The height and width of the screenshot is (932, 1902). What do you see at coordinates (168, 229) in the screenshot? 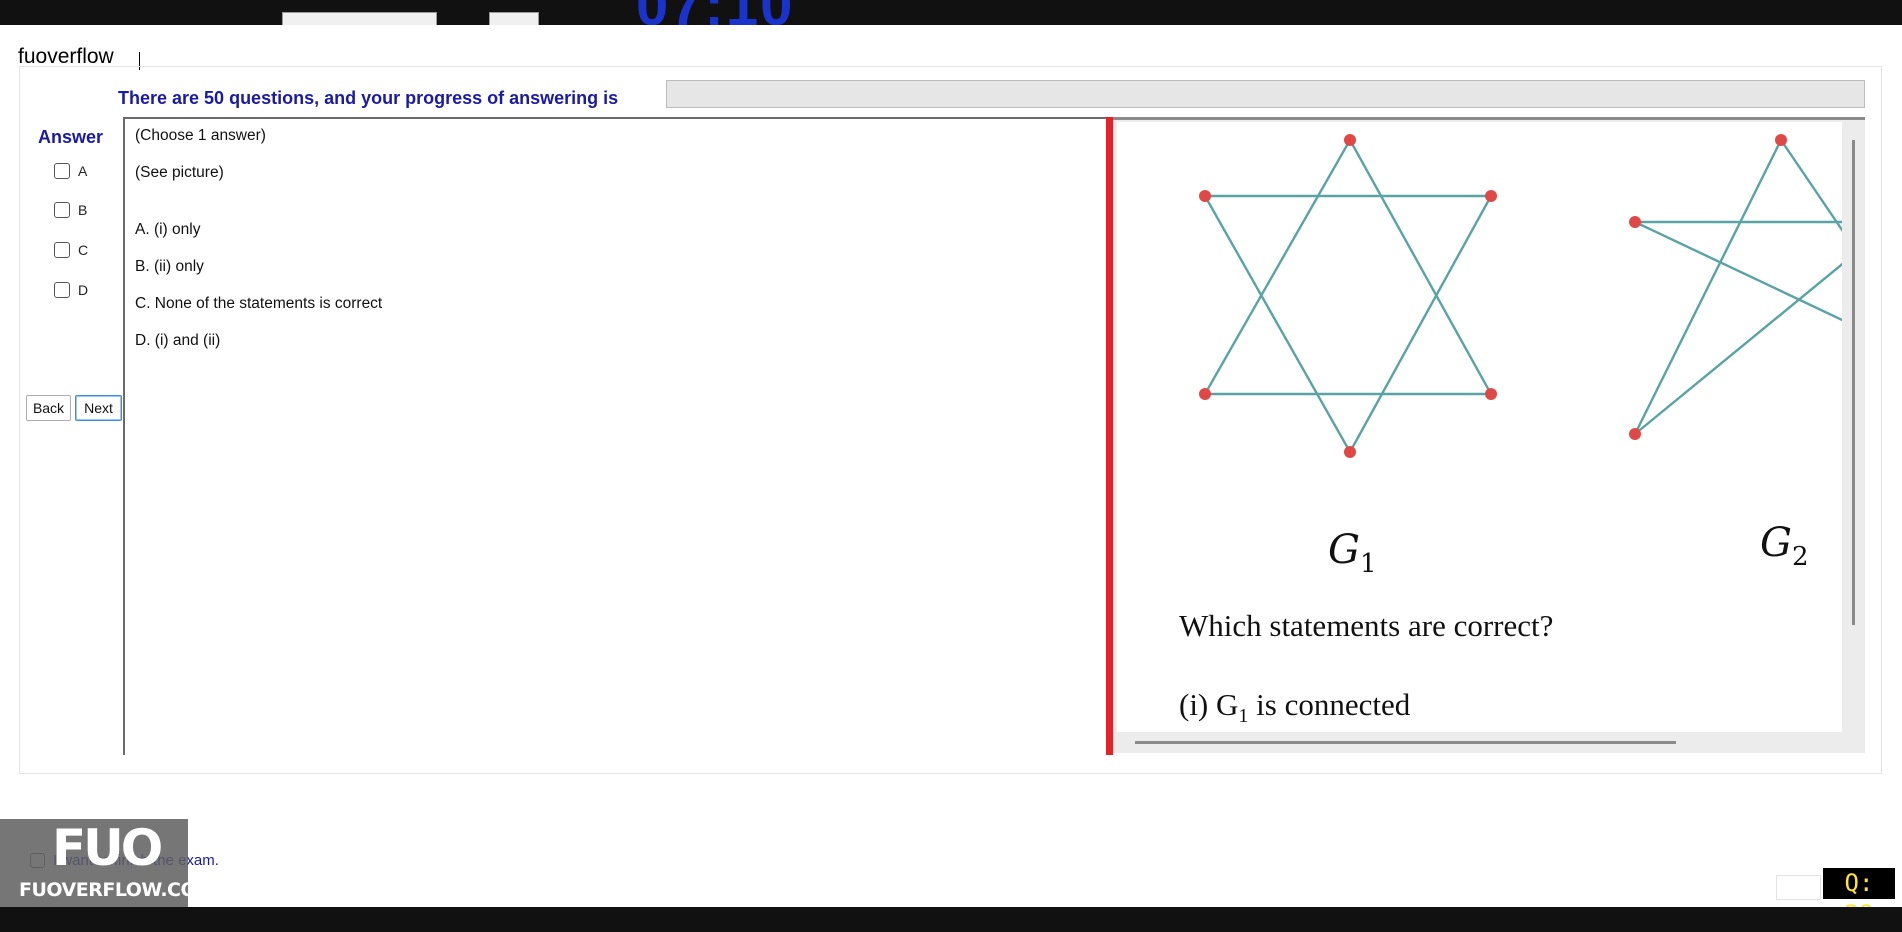
I see `choice-a: A. (i) only` at bounding box center [168, 229].